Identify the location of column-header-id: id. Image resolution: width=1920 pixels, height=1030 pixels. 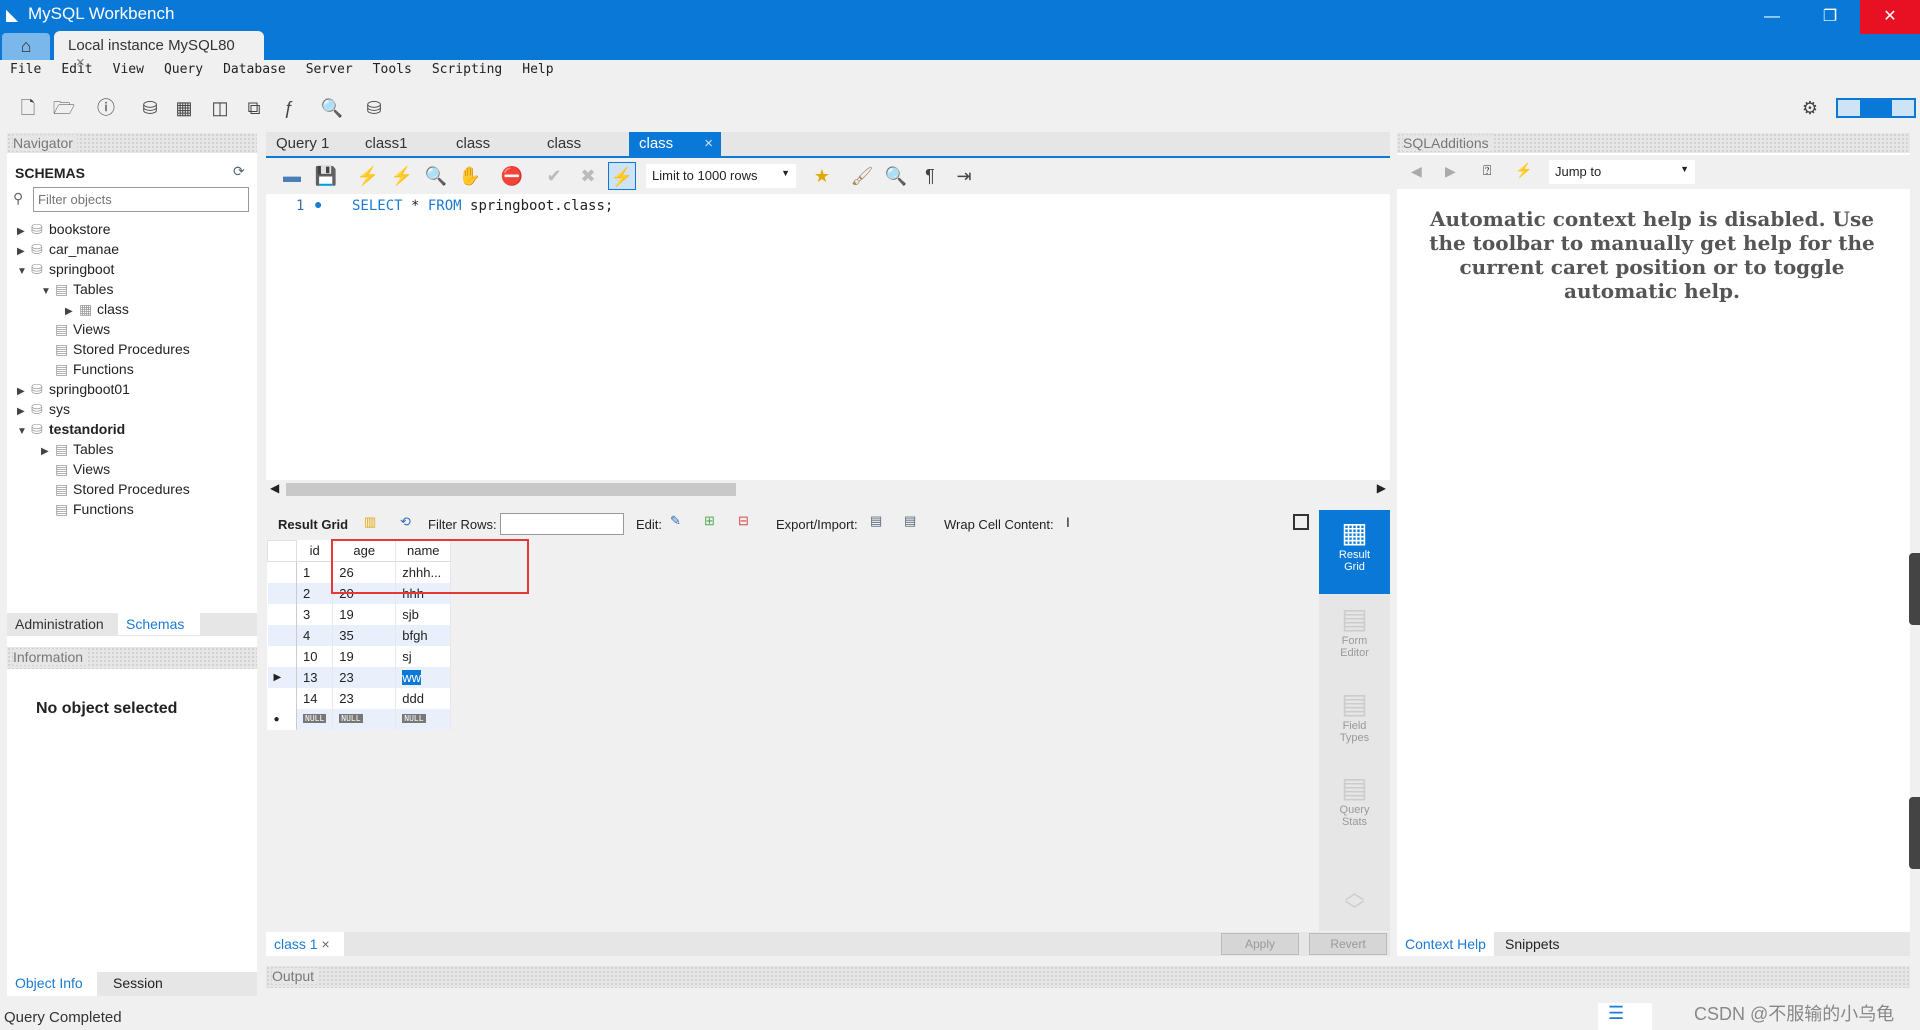
(315, 551).